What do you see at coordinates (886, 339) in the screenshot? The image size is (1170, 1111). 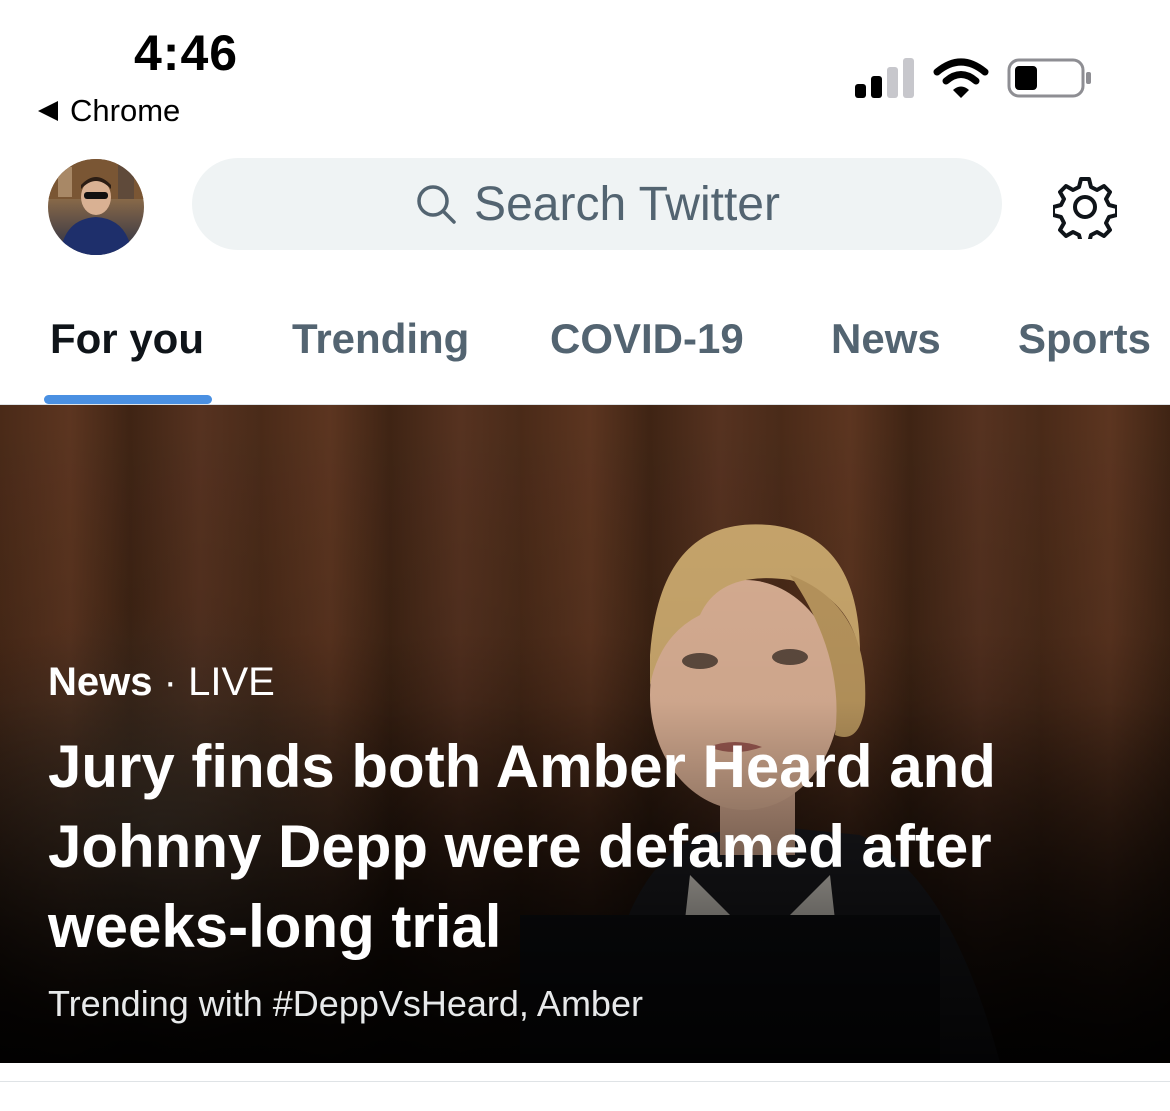 I see `tab-news: News` at bounding box center [886, 339].